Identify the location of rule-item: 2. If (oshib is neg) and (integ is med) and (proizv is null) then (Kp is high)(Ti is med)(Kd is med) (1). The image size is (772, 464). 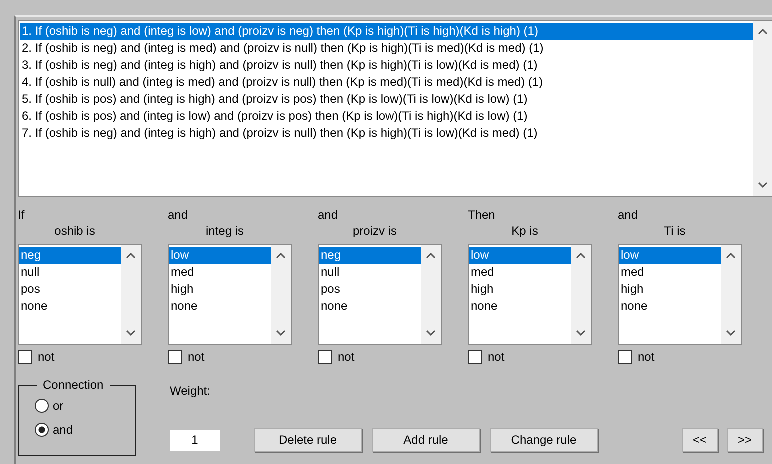
(386, 48).